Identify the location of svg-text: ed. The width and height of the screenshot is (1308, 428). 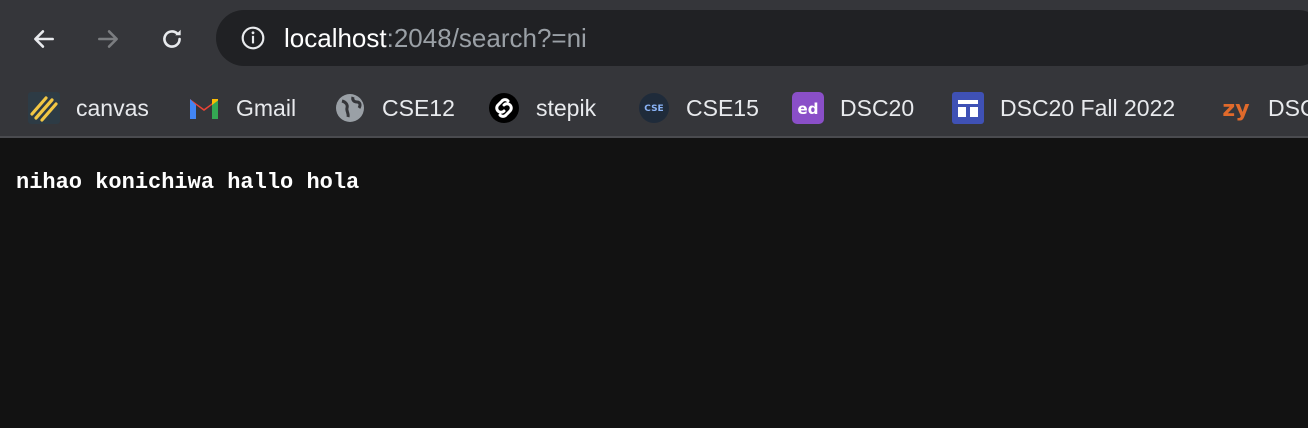
(808, 109).